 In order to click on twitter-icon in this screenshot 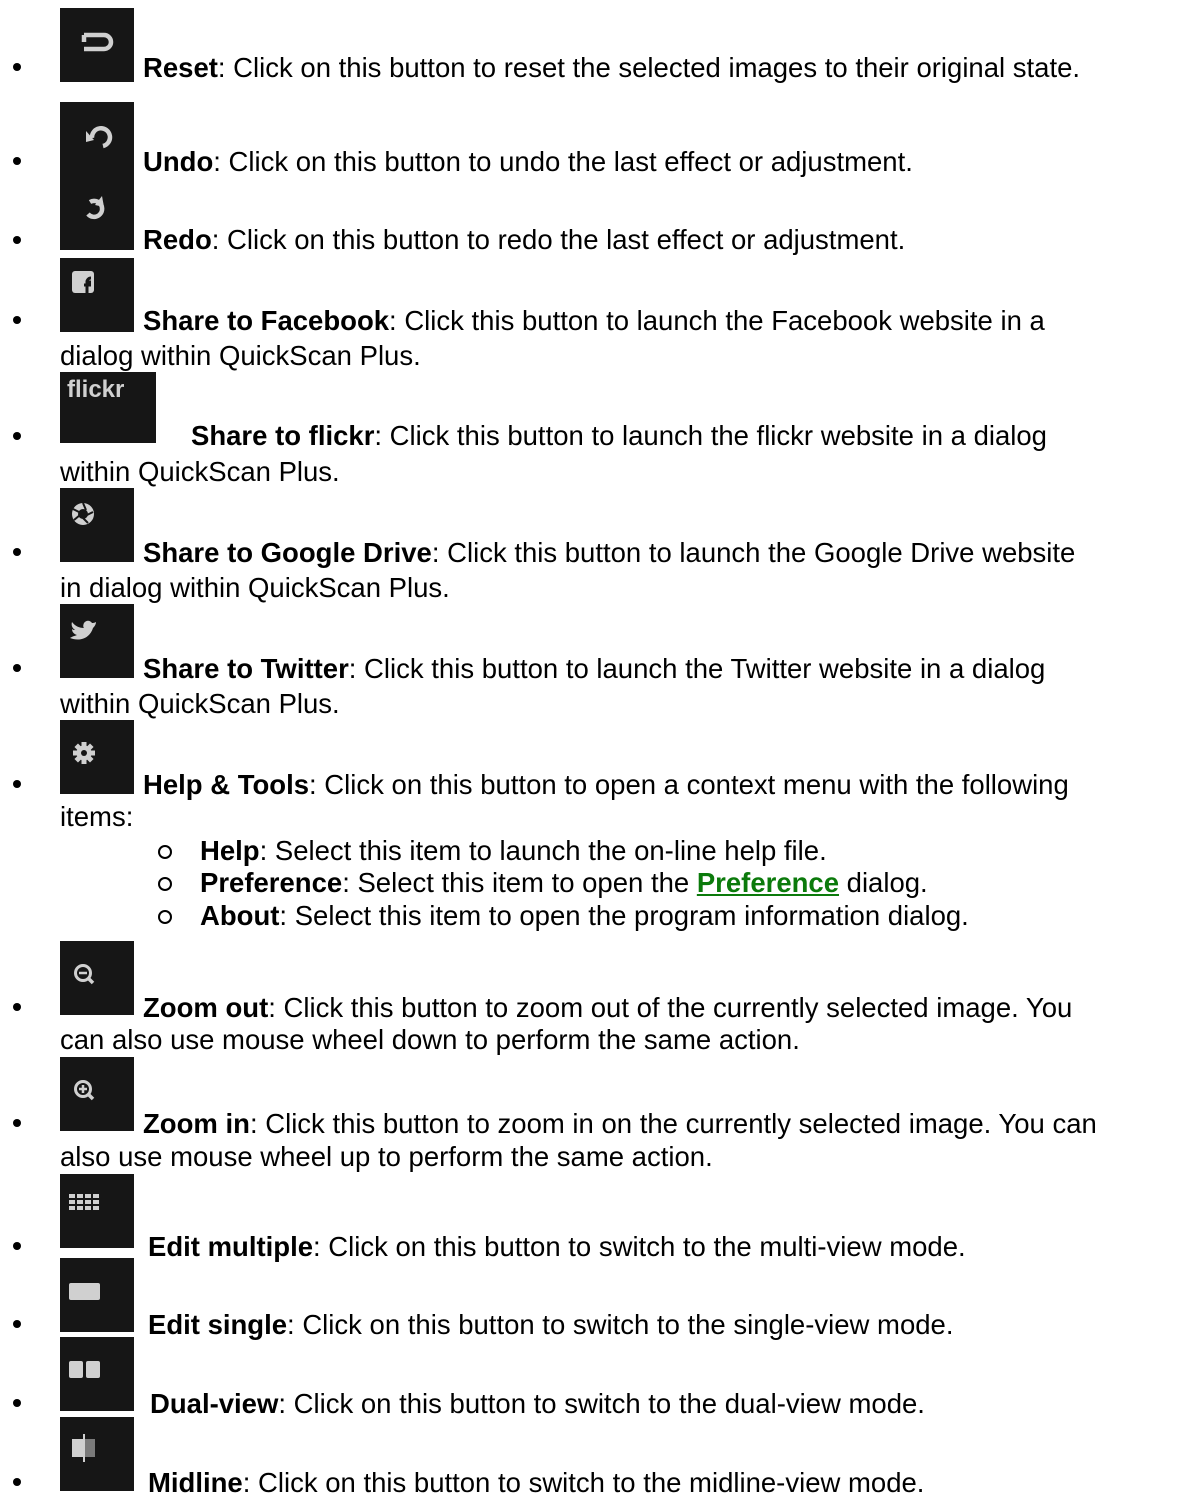, I will do `click(97, 641)`.